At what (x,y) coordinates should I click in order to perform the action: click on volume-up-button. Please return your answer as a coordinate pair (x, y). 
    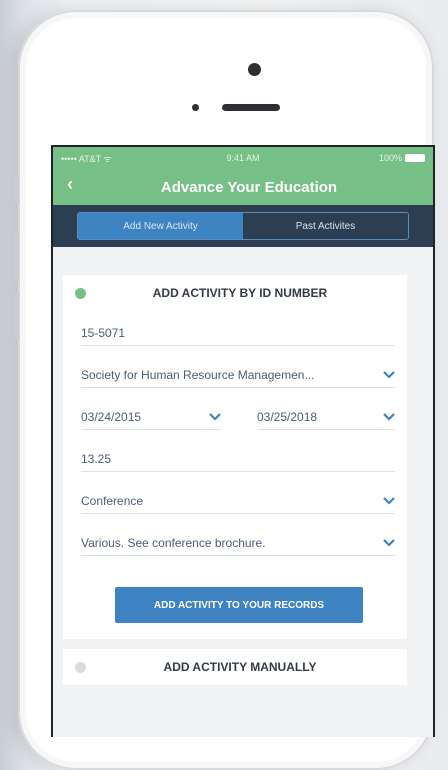
    Looking at the image, I should click on (16, 256).